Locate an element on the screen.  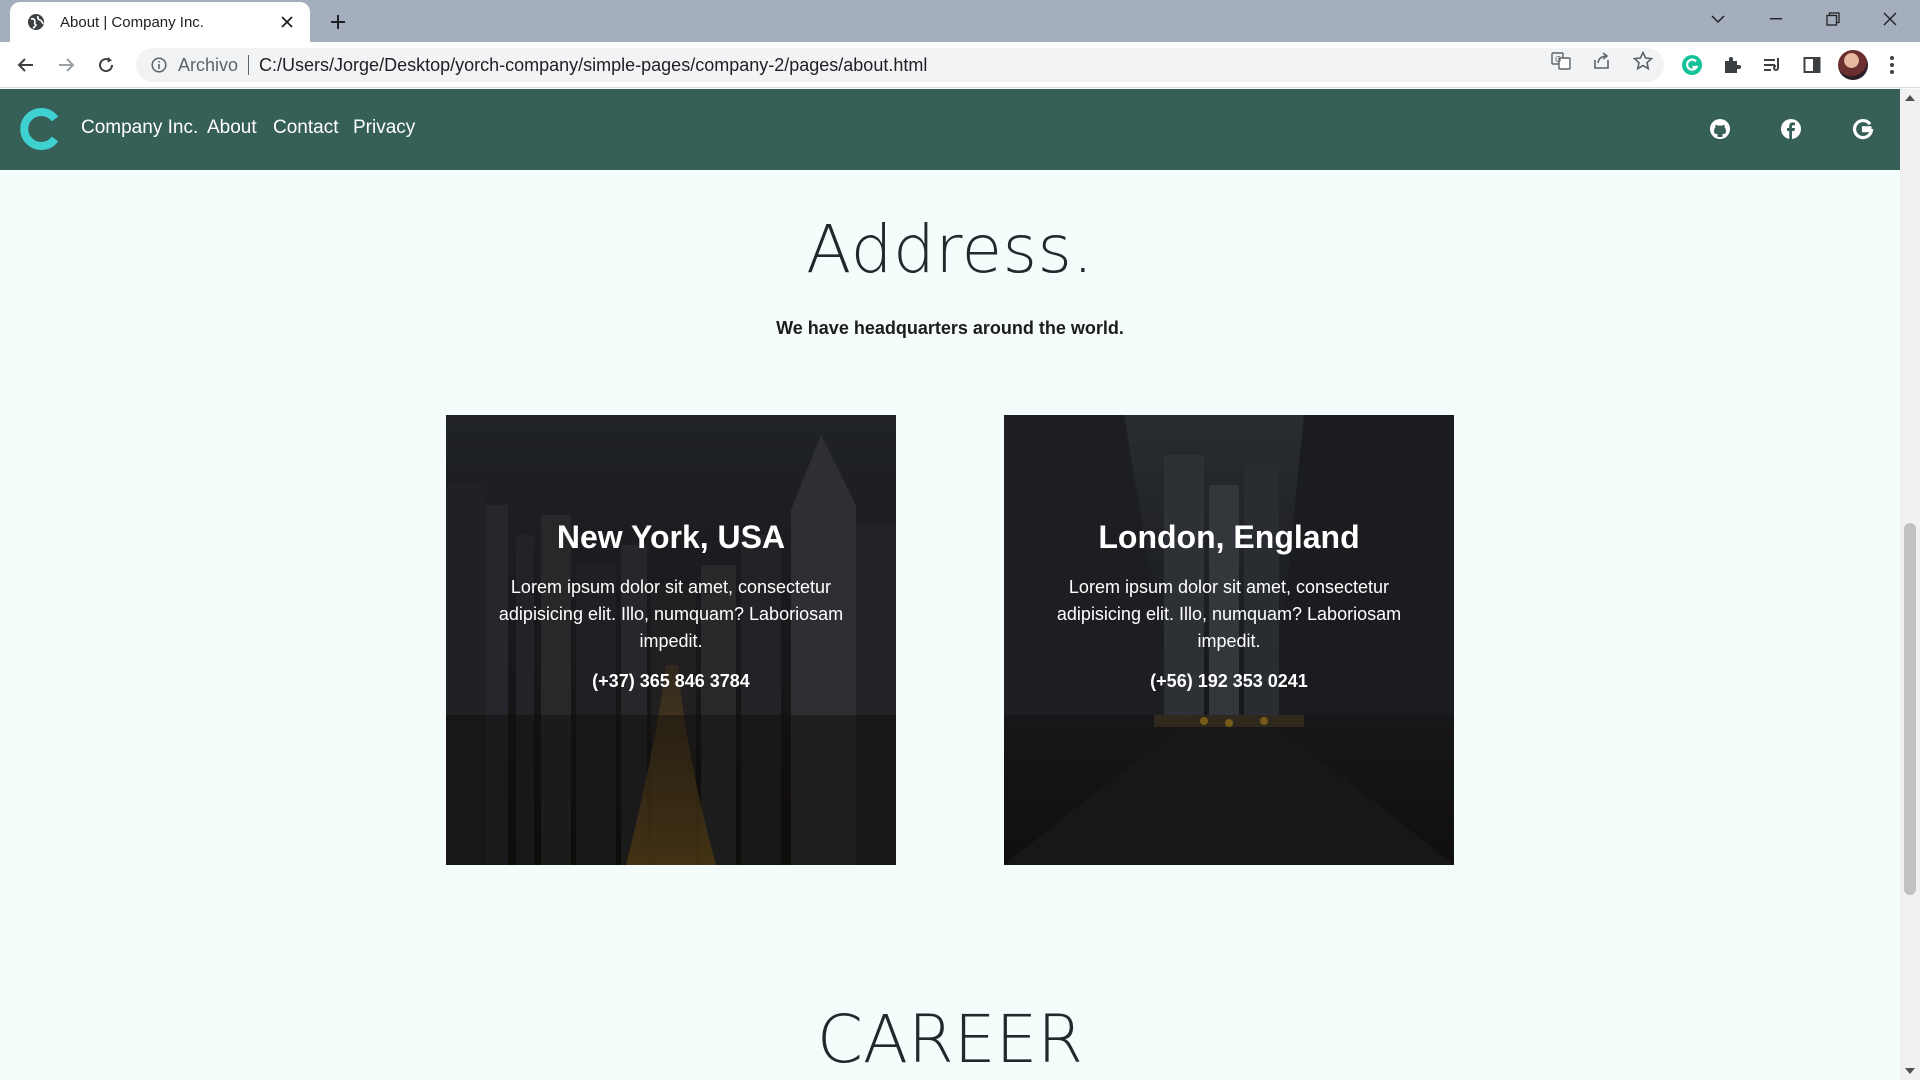
brand-link: Company Inc. is located at coordinates (139, 128).